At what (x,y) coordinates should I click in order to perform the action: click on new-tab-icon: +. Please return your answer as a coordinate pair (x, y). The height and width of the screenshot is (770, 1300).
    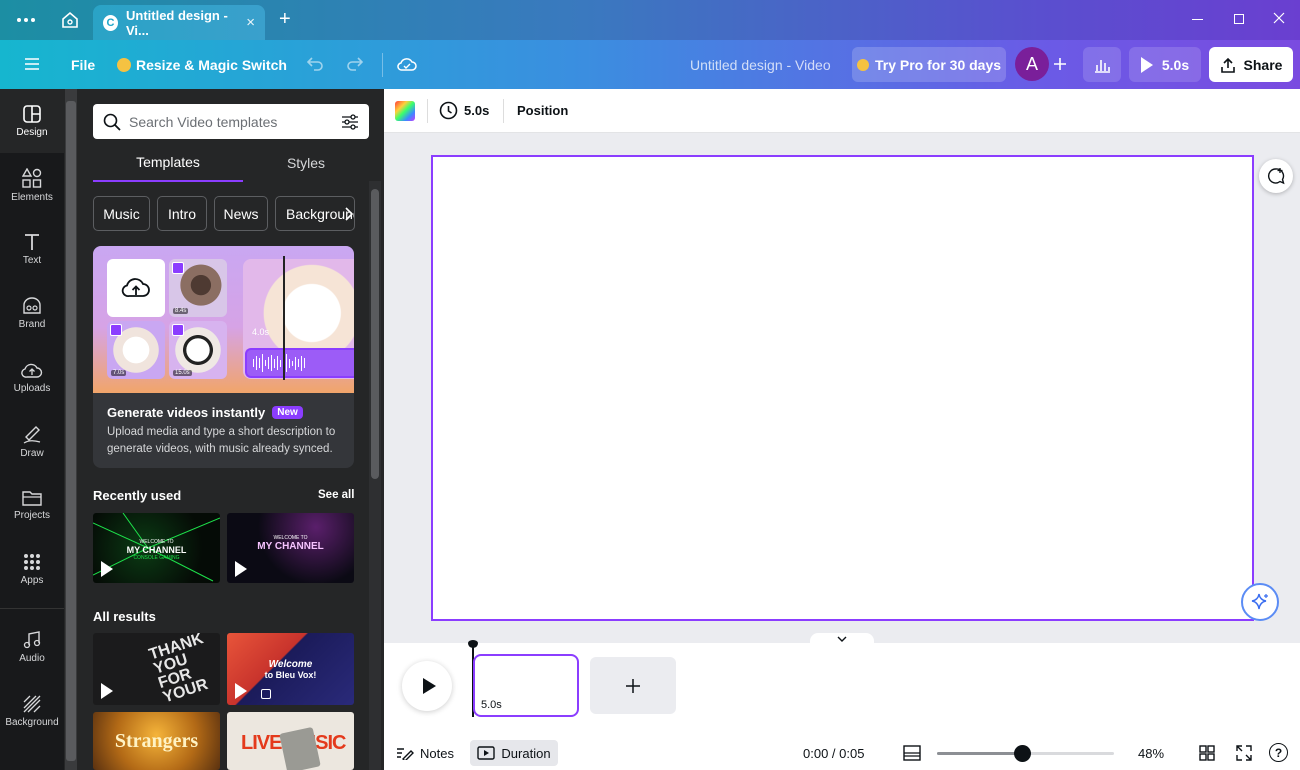
    Looking at the image, I should click on (285, 19).